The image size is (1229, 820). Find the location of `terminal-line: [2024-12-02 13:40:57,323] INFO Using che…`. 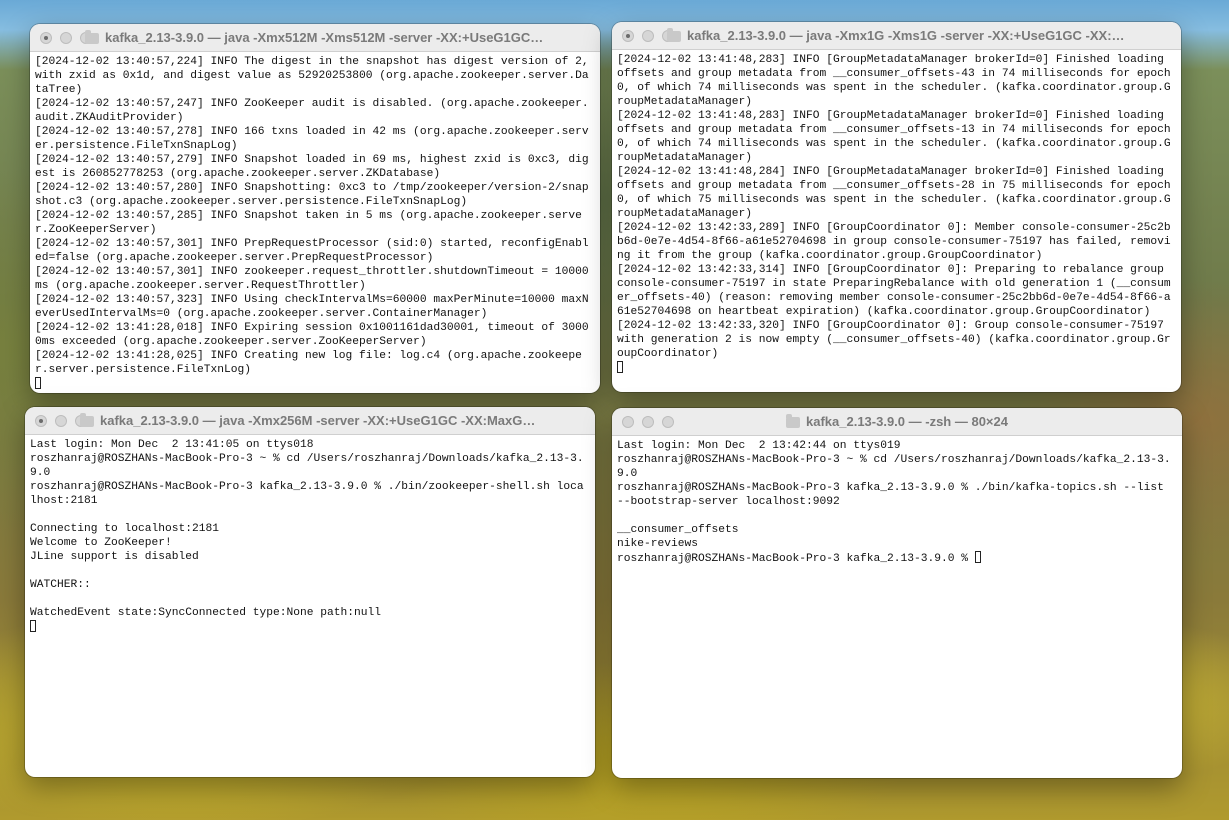

terminal-line: [2024-12-02 13:40:57,323] INFO Using che… is located at coordinates (312, 307).